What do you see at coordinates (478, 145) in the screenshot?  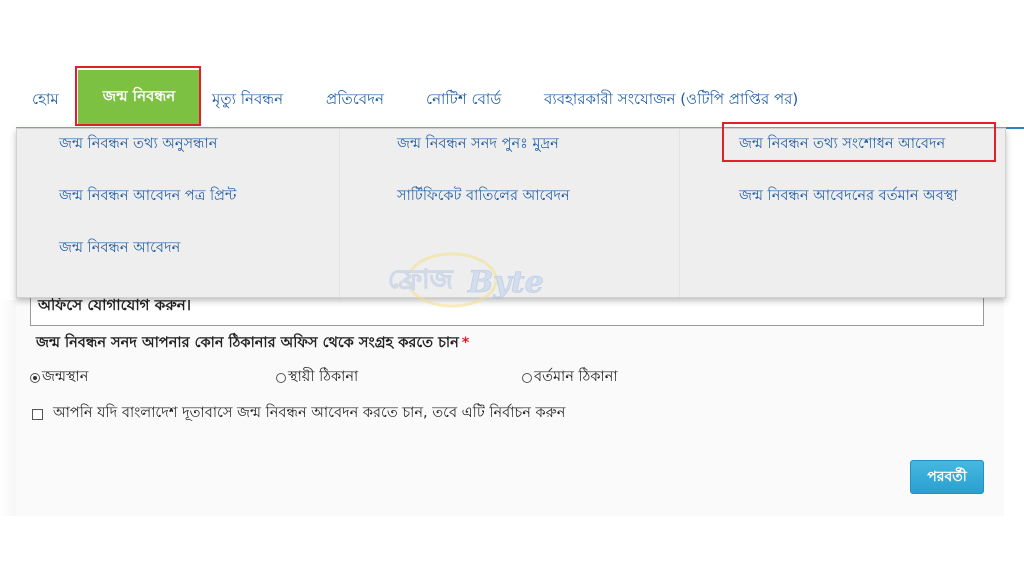 I see `menu-item-certificate-reprint: জন্ম নিবন্ধন সনদ পুনঃ মুদ্রন` at bounding box center [478, 145].